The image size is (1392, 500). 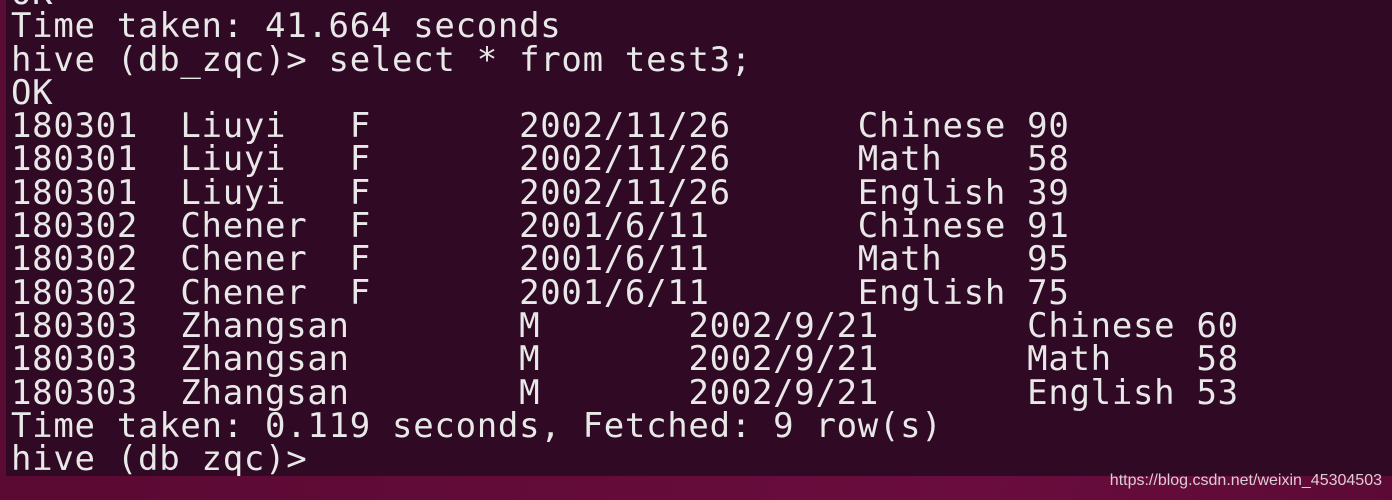 What do you see at coordinates (625, 259) in the screenshot?
I see `result-row: 180302 Chener F 2001/6/11 Math 95` at bounding box center [625, 259].